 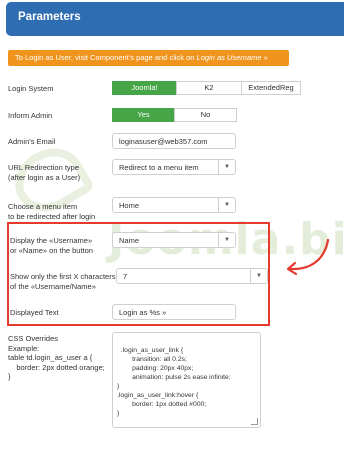 I want to click on menu-item-label-line2: to be redirected after login, so click(x=52, y=216).